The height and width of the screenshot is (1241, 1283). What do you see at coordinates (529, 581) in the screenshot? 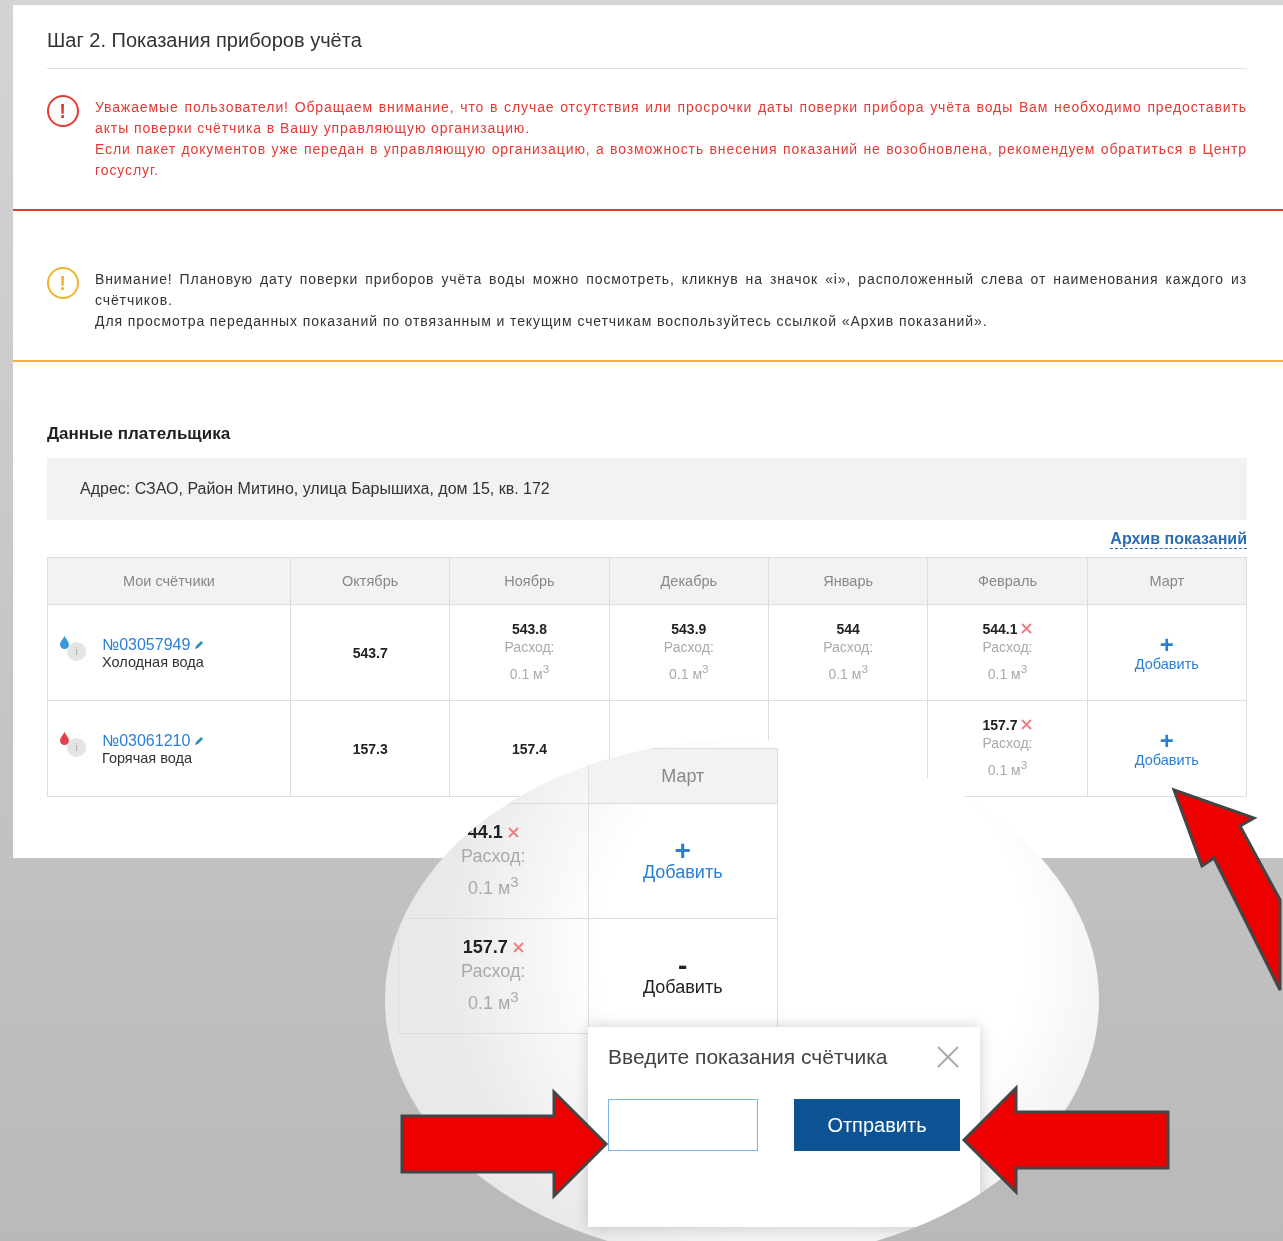
I see `column-header: Ноябрь` at bounding box center [529, 581].